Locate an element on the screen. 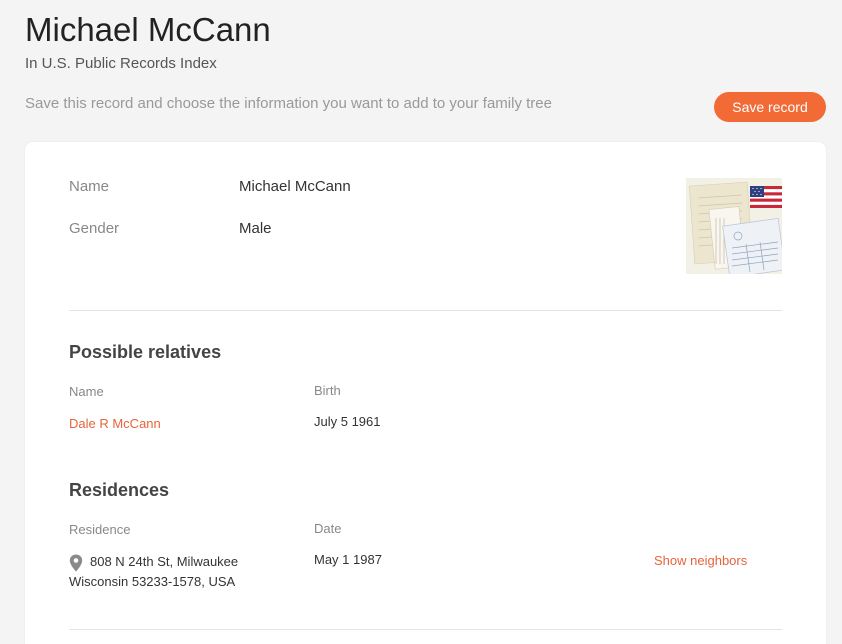 The width and height of the screenshot is (842, 644). residence-column: Residence is located at coordinates (100, 529).